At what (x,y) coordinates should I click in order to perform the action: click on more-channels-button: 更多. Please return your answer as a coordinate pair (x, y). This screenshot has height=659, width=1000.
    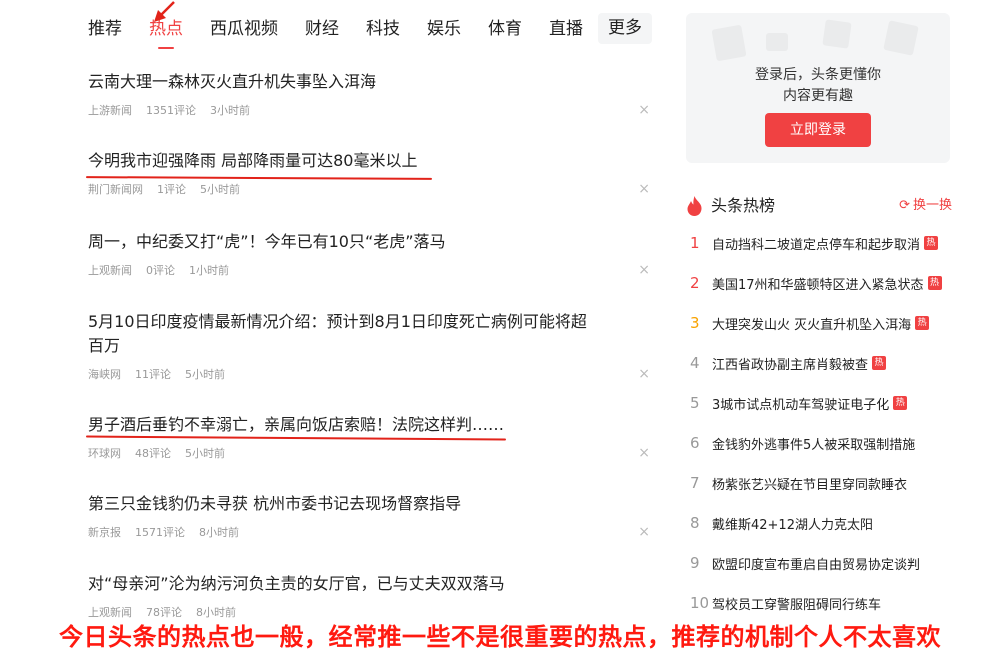
    Looking at the image, I should click on (625, 28).